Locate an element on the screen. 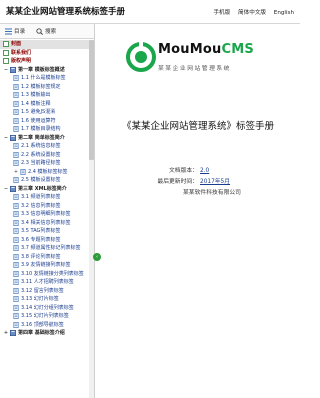 This screenshot has width=320, height=398. toc-label: 3.4 相关信息列表标签 is located at coordinates (46, 222).